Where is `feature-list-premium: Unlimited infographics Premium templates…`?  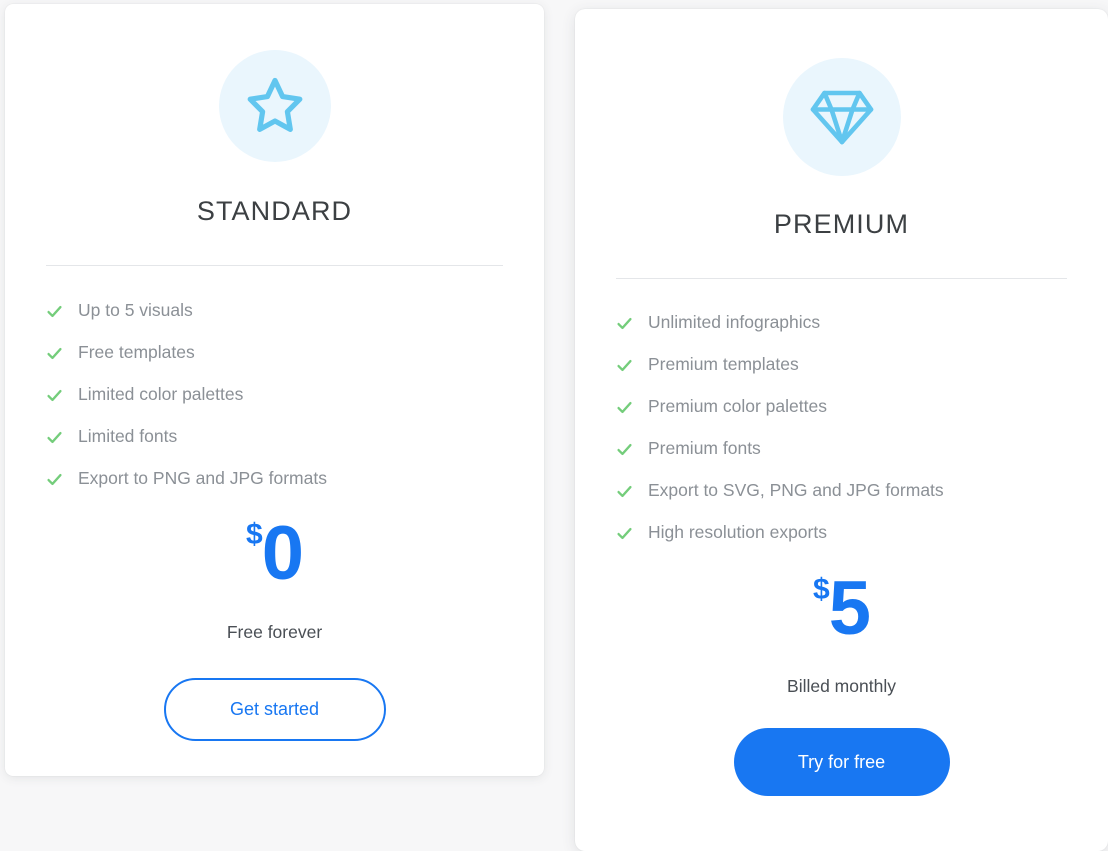
feature-list-premium: Unlimited infographics Premium templates… is located at coordinates (847, 428).